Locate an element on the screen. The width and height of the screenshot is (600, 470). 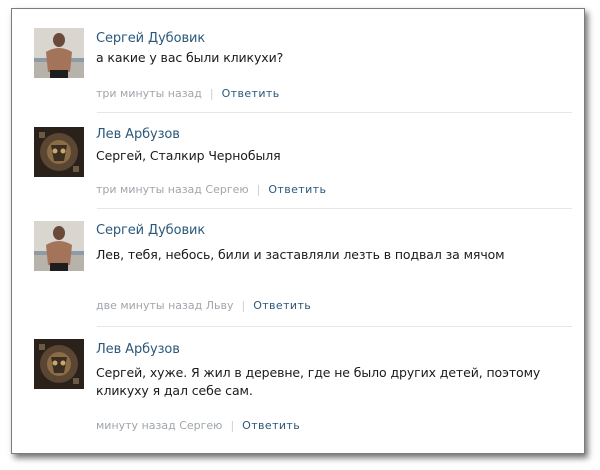
comment-timestamp: минуту назад Сергею is located at coordinates (159, 425).